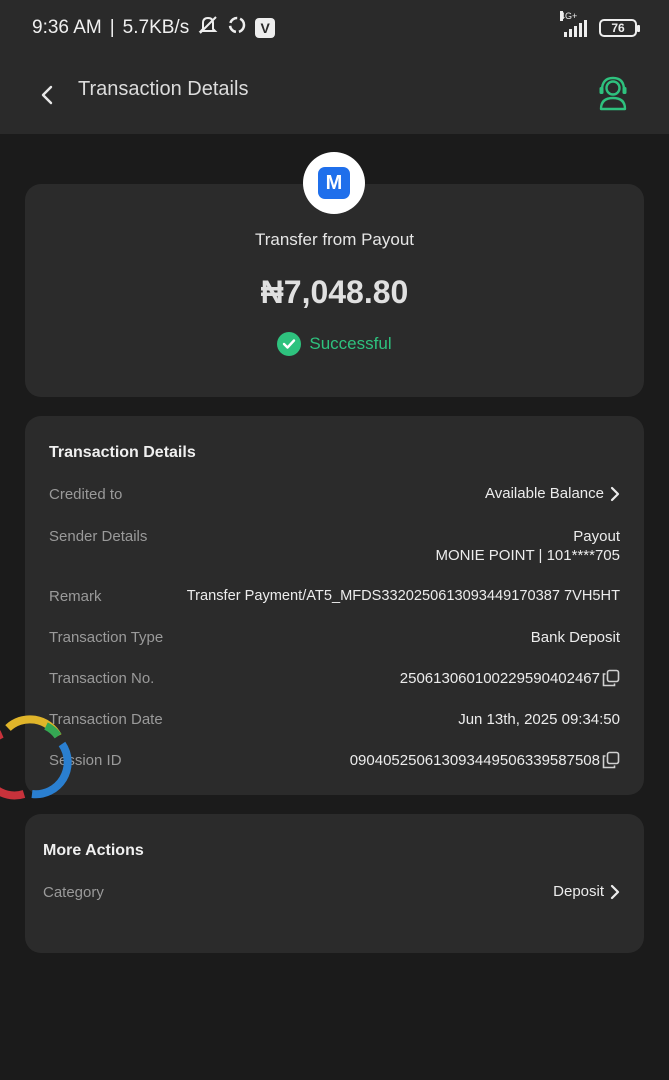 This screenshot has width=669, height=1080. Describe the element at coordinates (73, 892) in the screenshot. I see `category-label: Category` at that location.